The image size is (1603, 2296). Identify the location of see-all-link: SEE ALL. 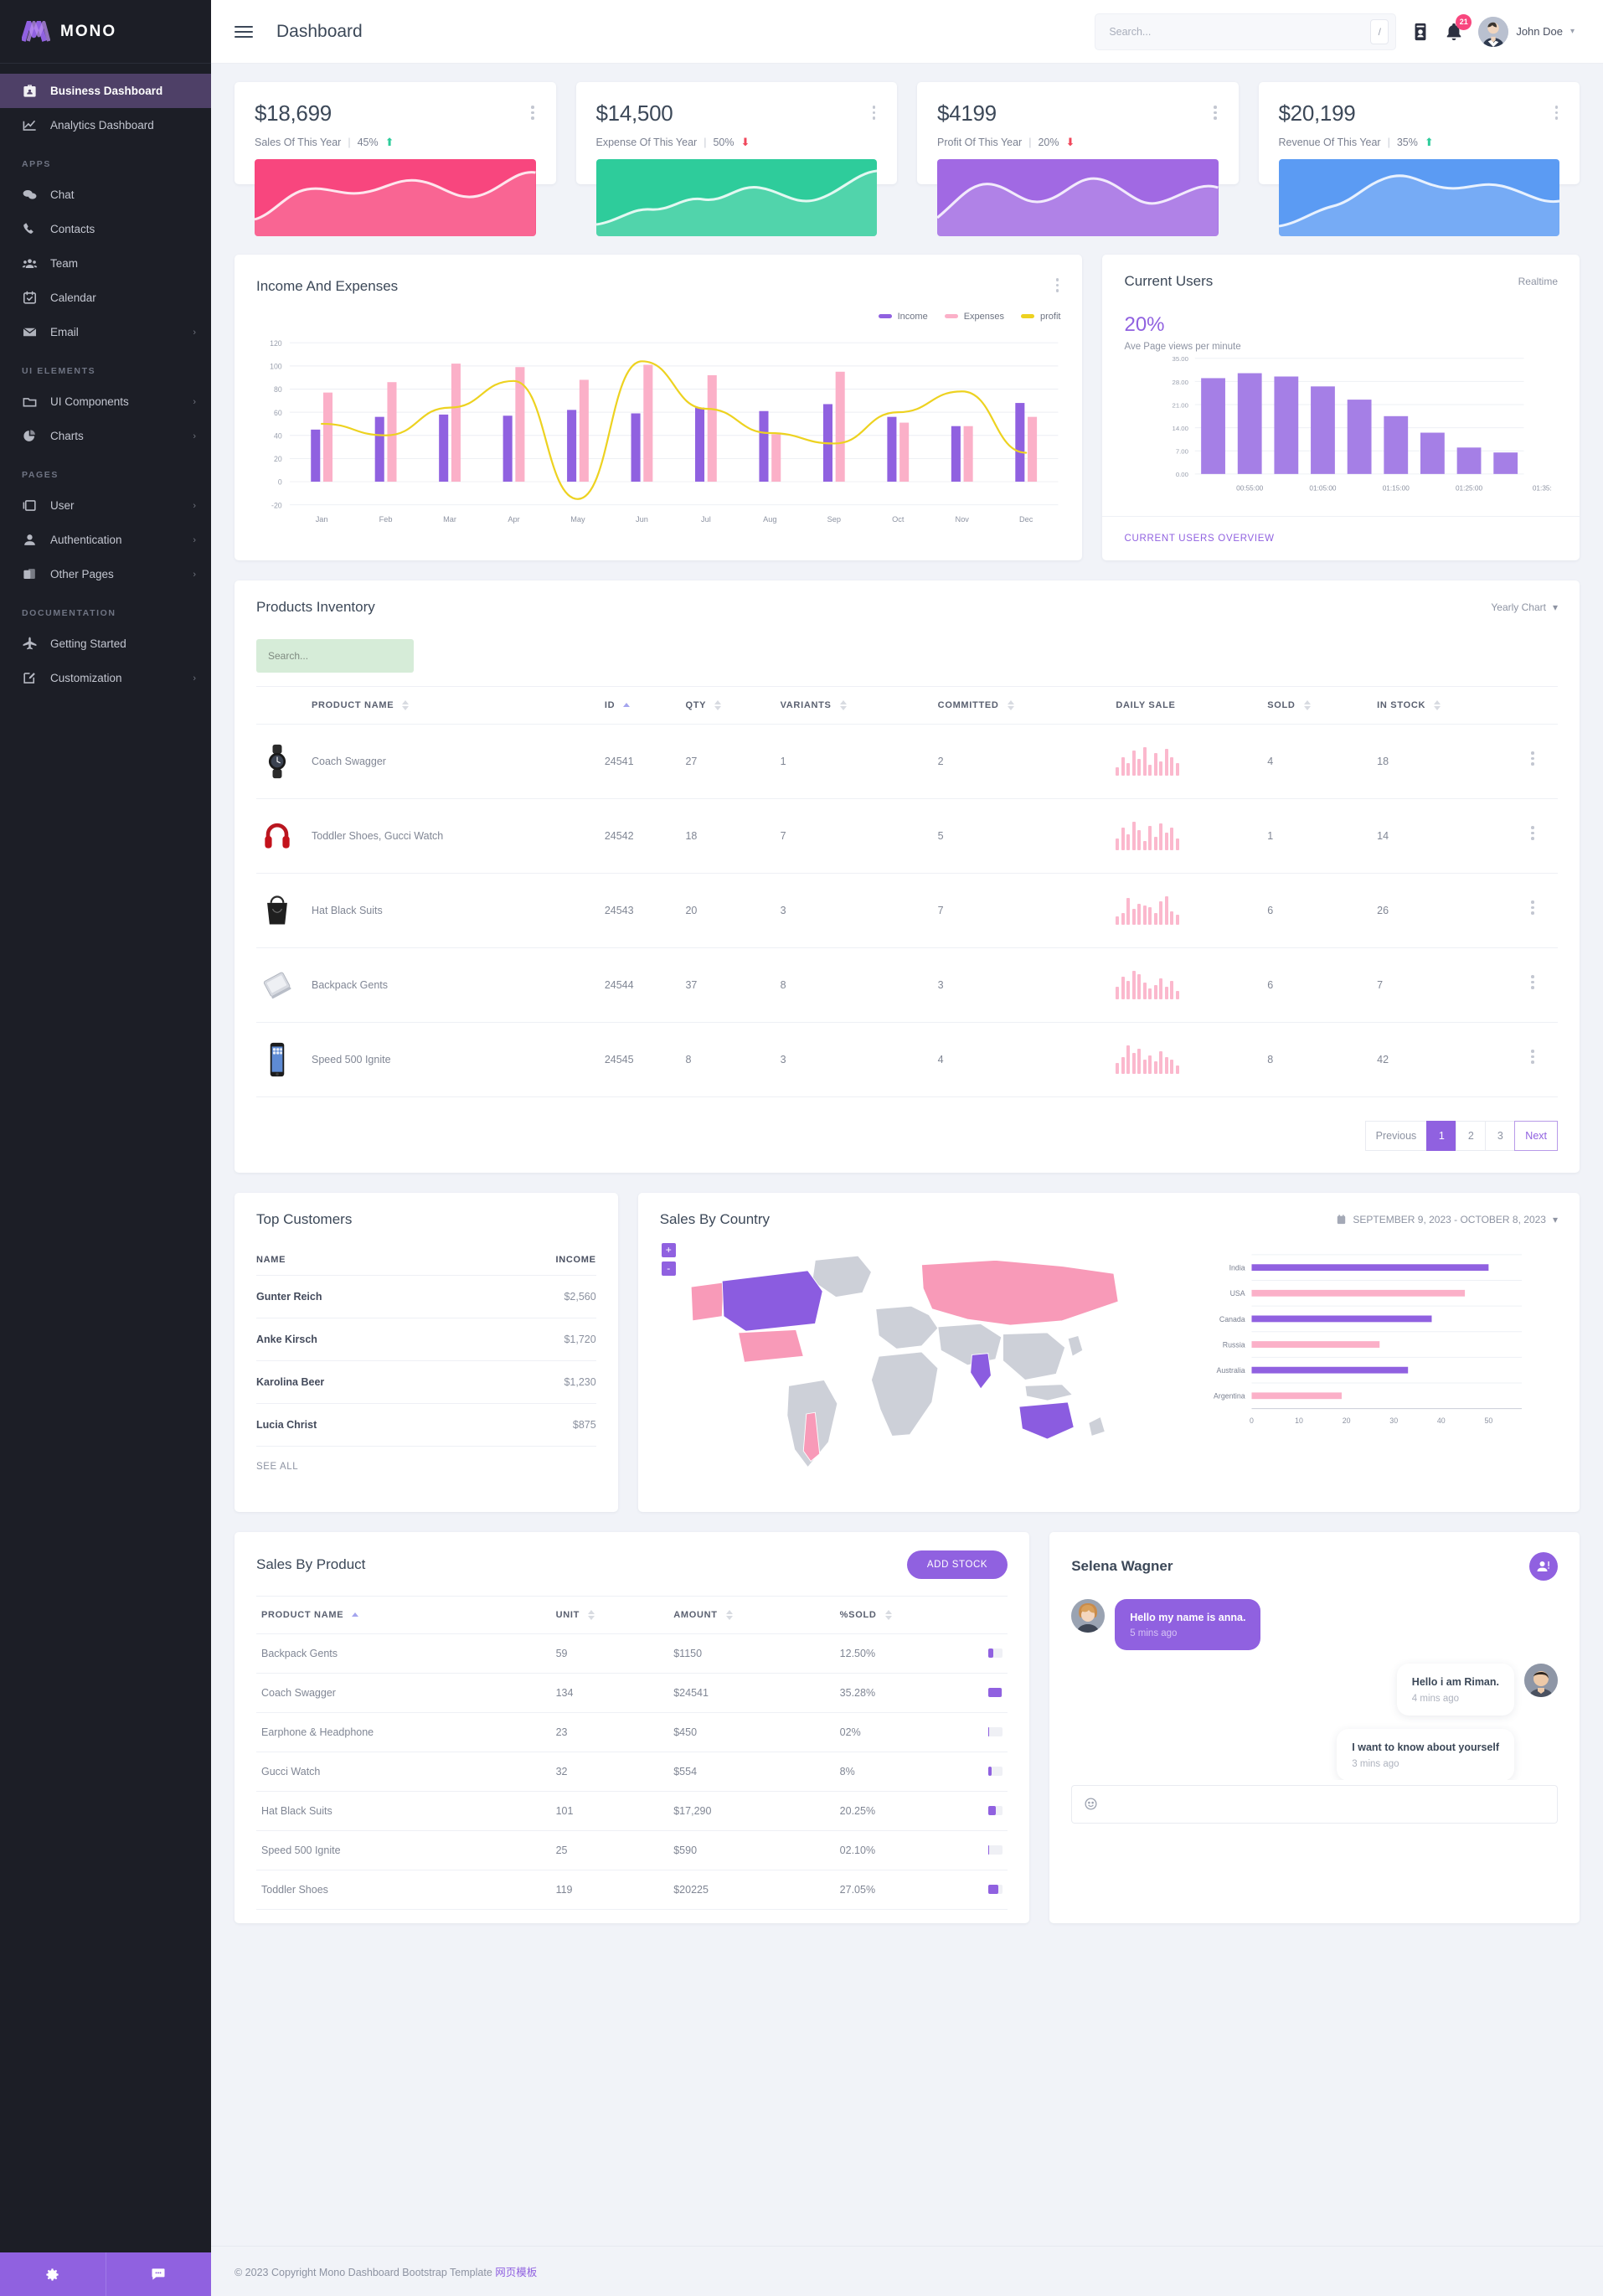
(426, 1459).